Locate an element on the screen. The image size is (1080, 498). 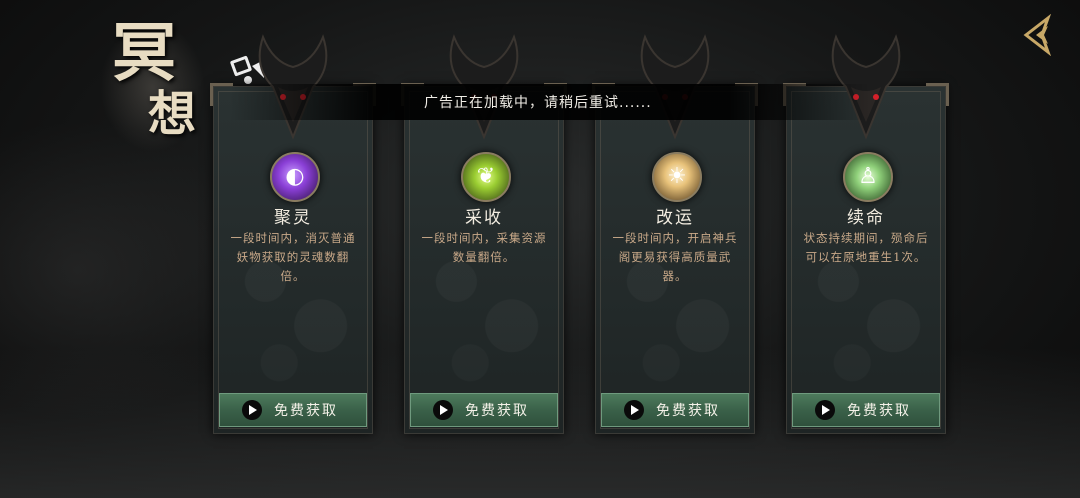
card-description: 一段时间内，采集资源数量翻倍。 is located at coordinates (484, 247).